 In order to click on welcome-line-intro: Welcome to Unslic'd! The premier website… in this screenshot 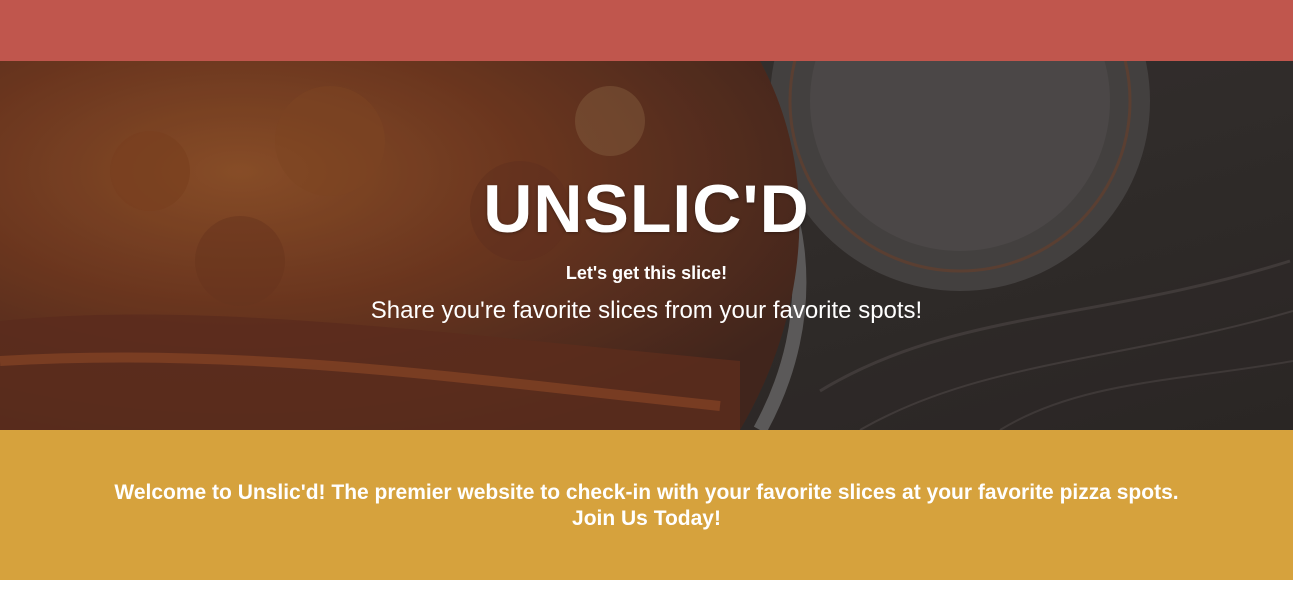, I will do `click(646, 492)`.